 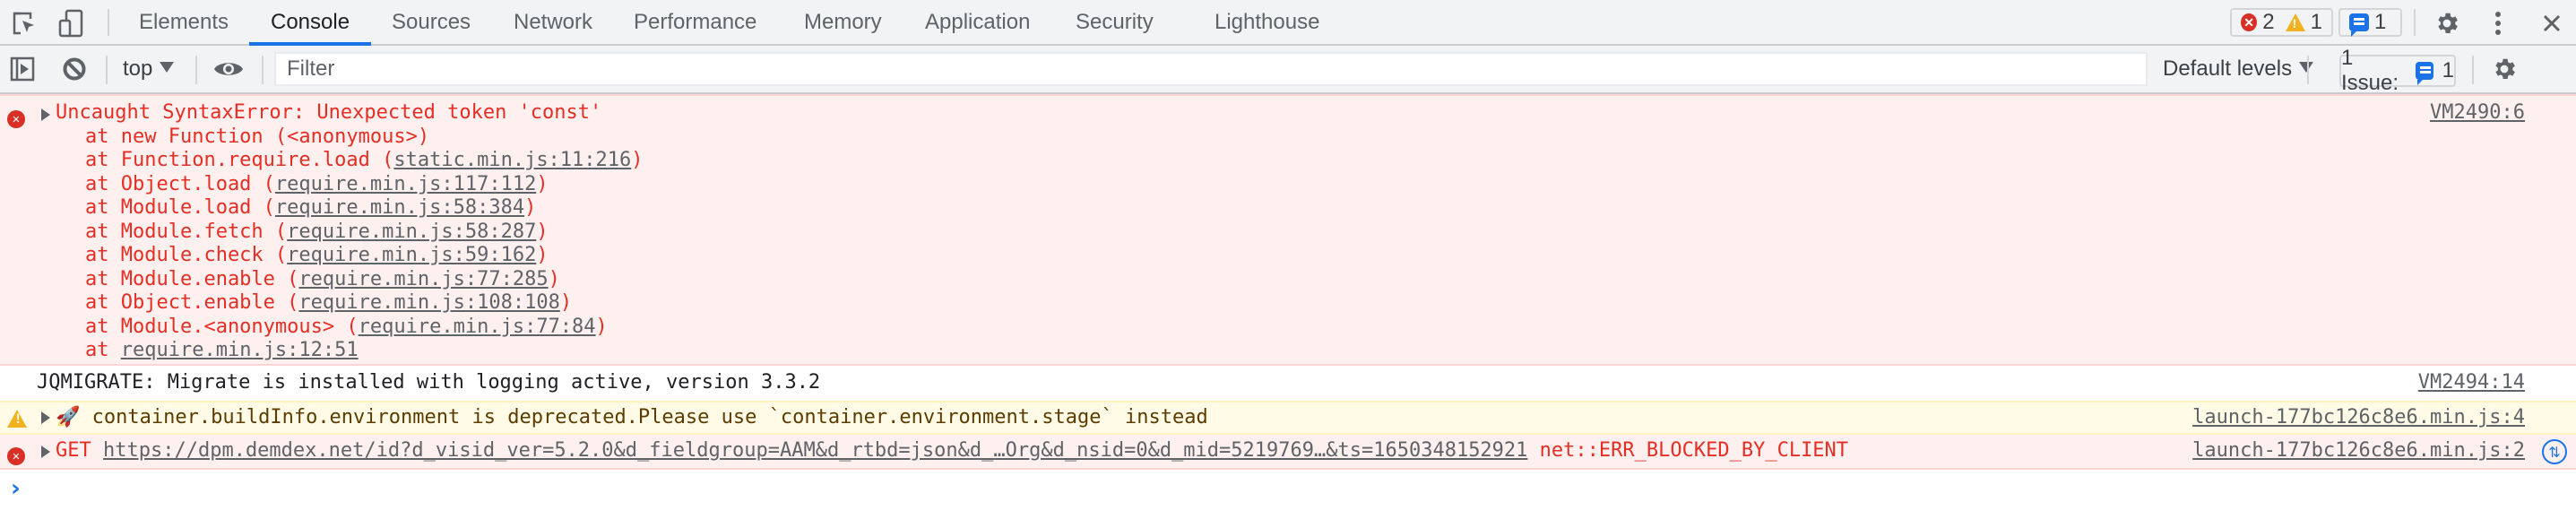 What do you see at coordinates (2358, 418) in the screenshot?
I see `source-link: launch-177bc126c8e6.min.js:4` at bounding box center [2358, 418].